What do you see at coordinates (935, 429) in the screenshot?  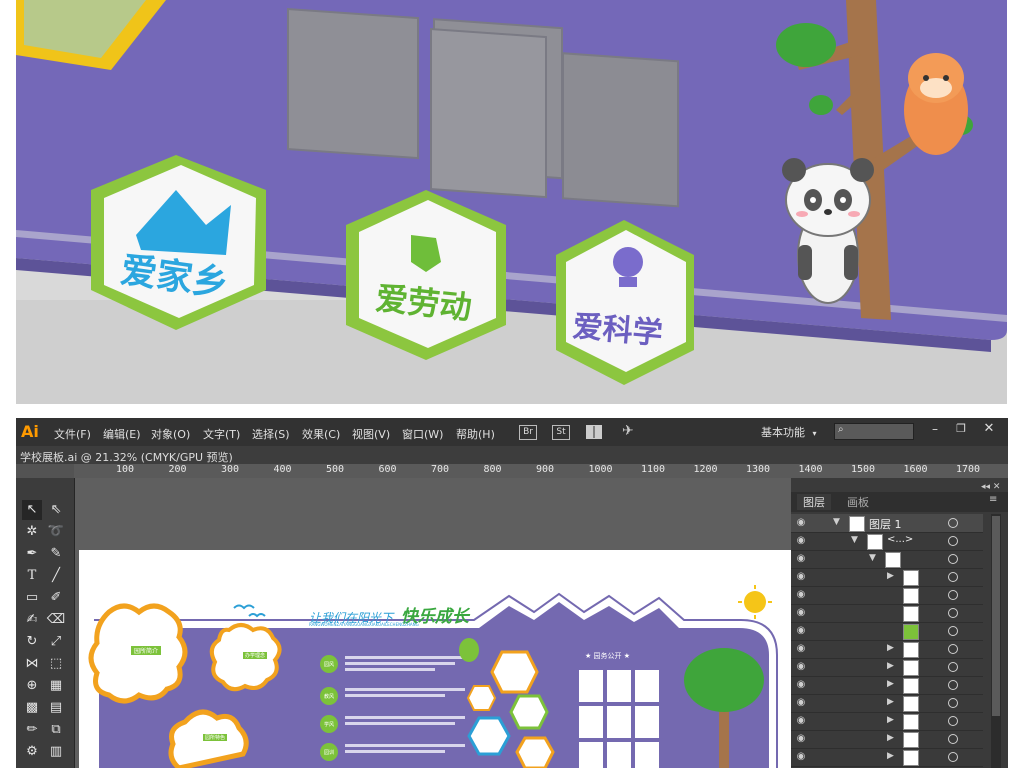 I see `minimize-button: –` at bounding box center [935, 429].